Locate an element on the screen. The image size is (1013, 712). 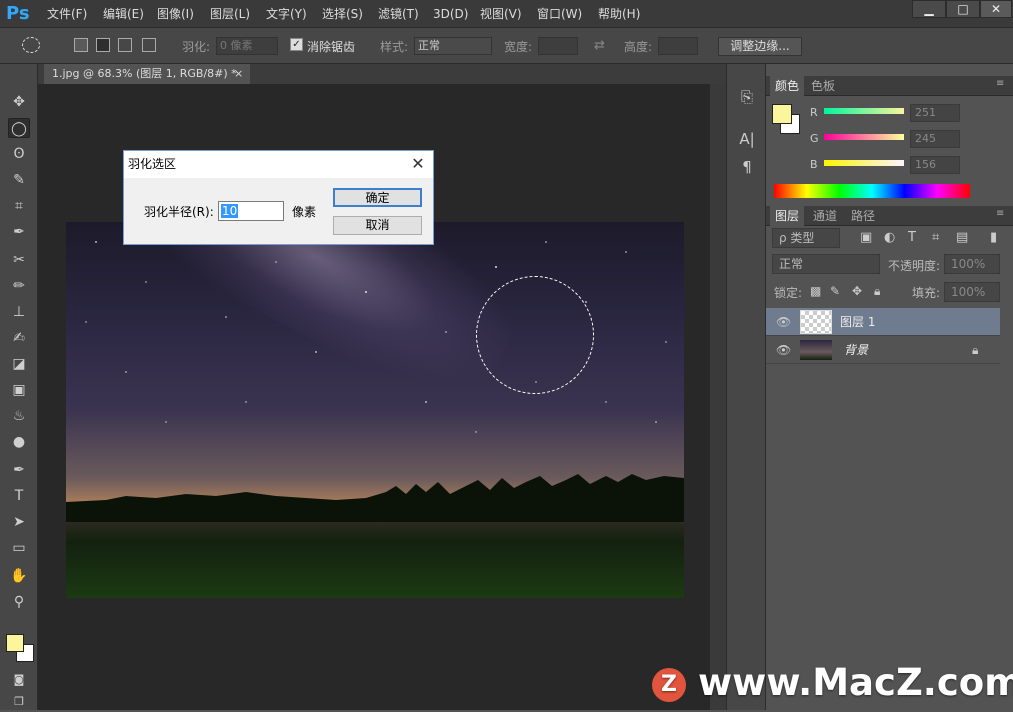
quick-mask-icon: ◙ is located at coordinates (19, 680).